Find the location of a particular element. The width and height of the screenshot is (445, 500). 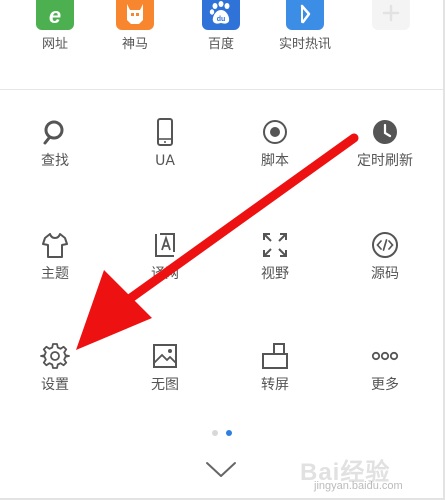

tool-label: 译网 is located at coordinates (165, 274).